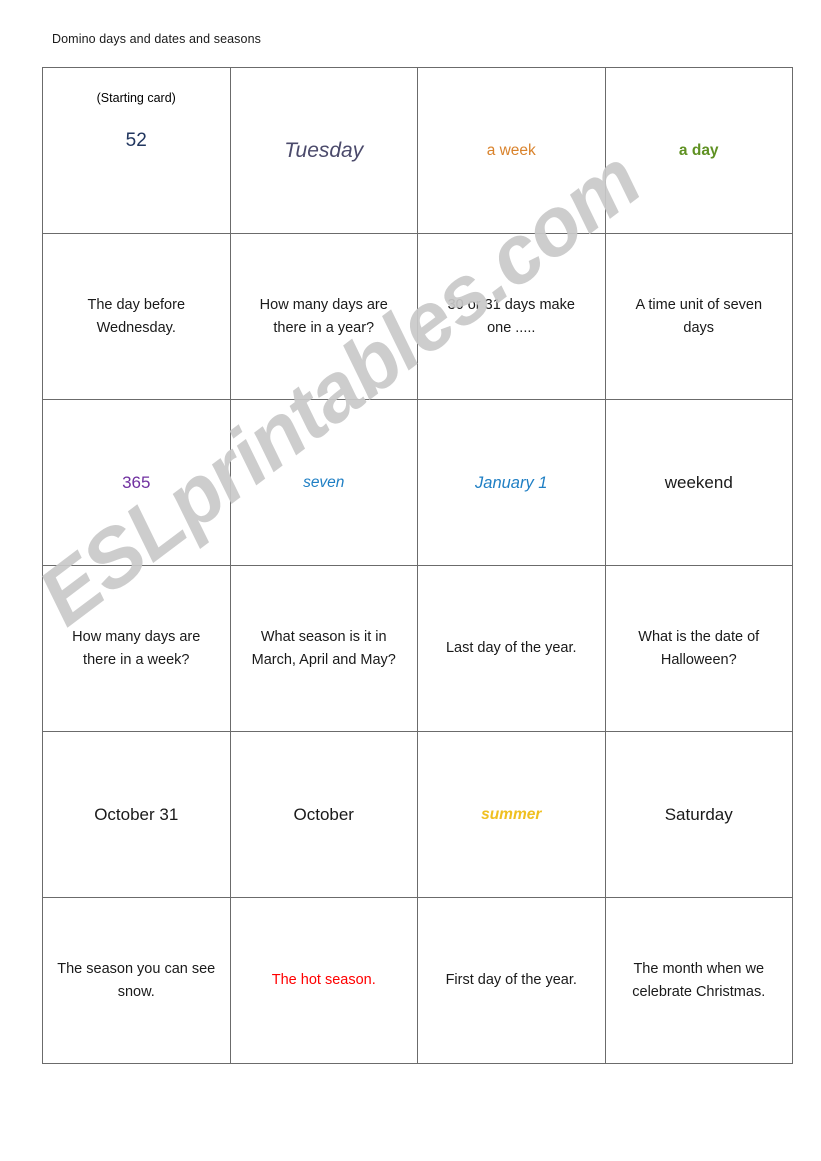  I want to click on domino-card: The hot season., so click(323, 980).